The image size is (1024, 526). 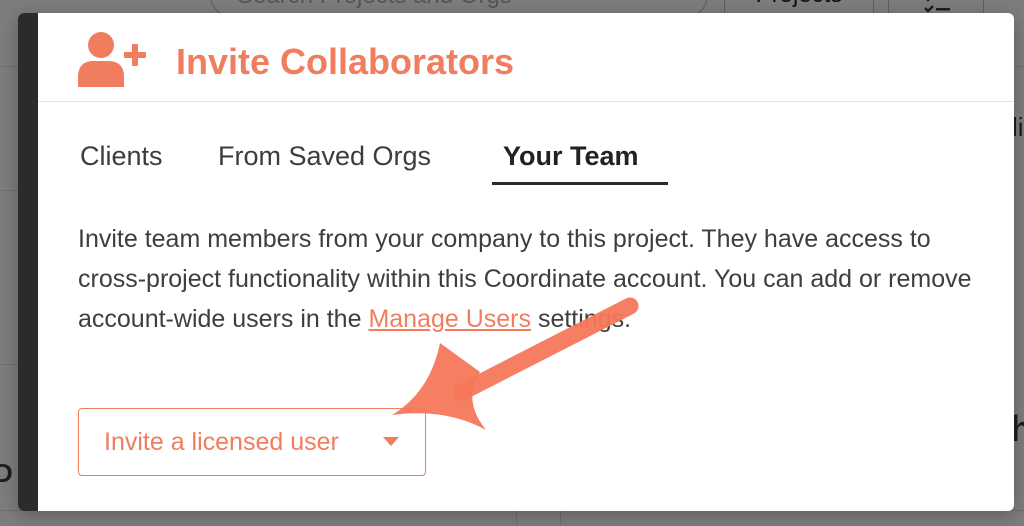 What do you see at coordinates (112, 59) in the screenshot?
I see `person-add-icon` at bounding box center [112, 59].